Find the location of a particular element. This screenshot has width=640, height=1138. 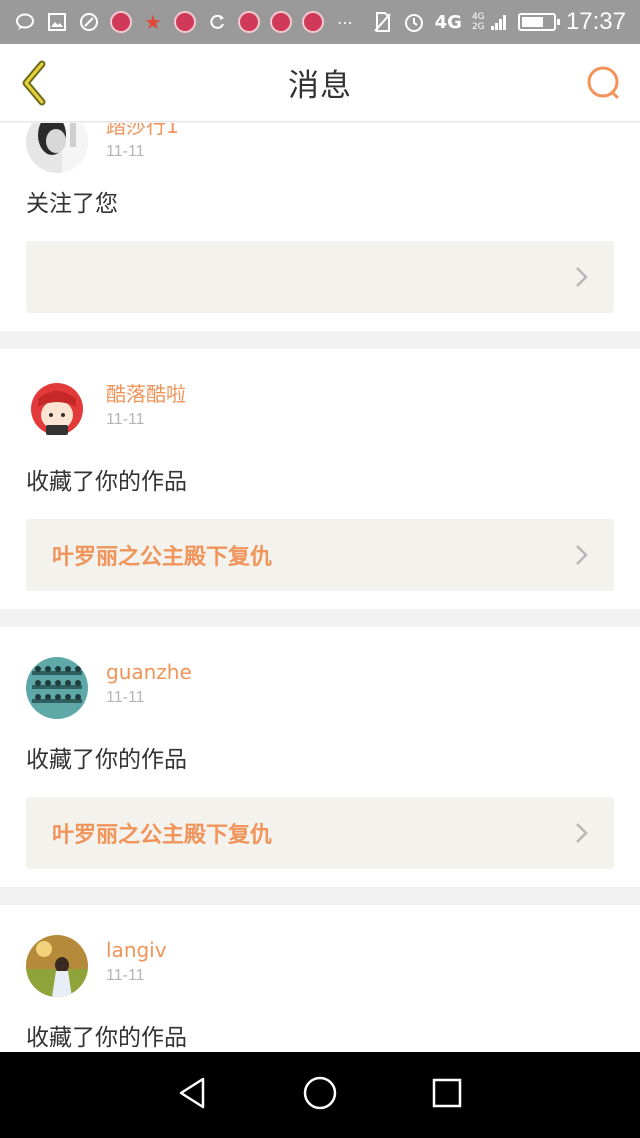

work-link is located at coordinates (320, 277).